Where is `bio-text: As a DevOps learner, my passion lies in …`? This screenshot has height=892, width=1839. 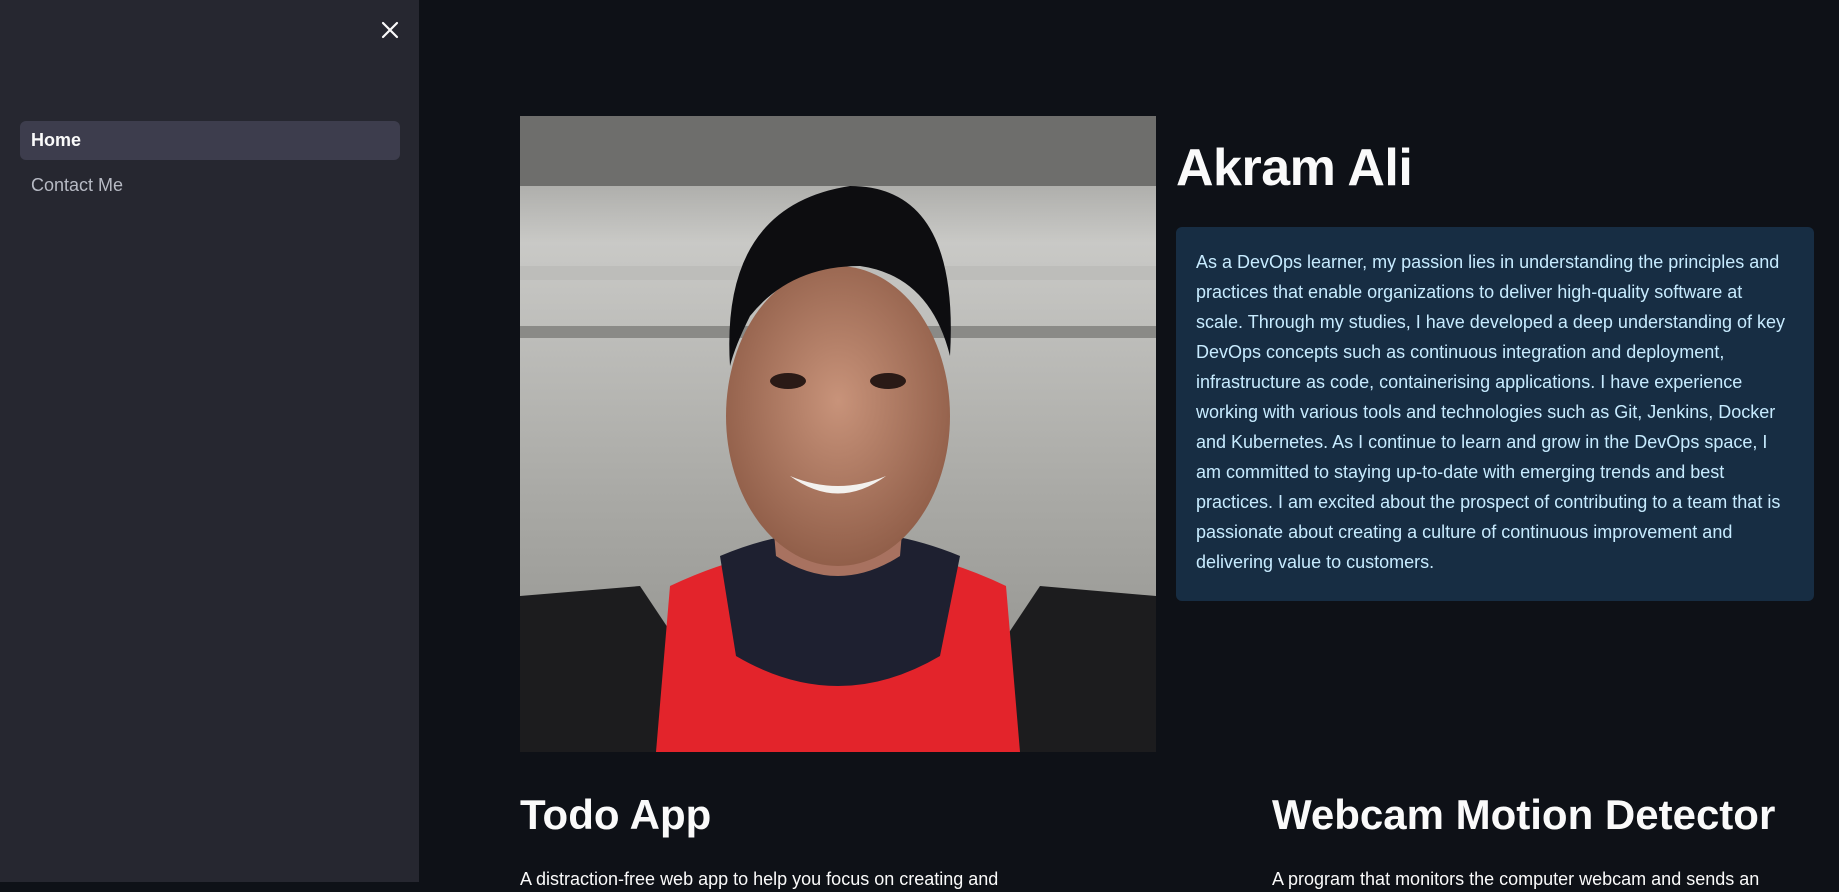 bio-text: As a DevOps learner, my passion lies in … is located at coordinates (1491, 412).